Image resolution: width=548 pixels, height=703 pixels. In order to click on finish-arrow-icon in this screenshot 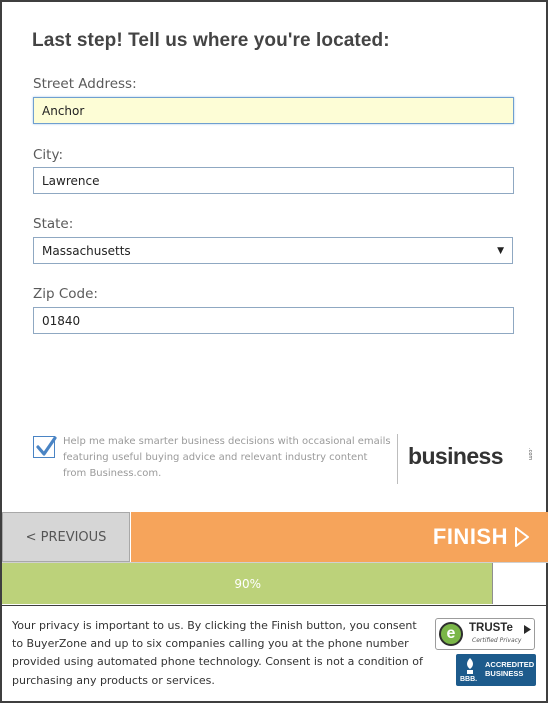, I will do `click(522, 537)`.